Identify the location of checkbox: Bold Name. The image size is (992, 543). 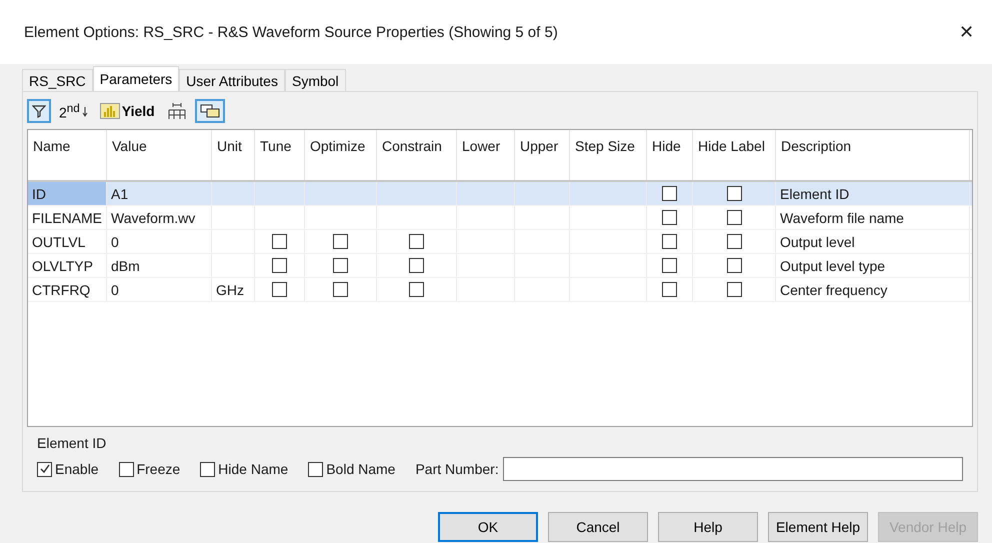
(352, 469).